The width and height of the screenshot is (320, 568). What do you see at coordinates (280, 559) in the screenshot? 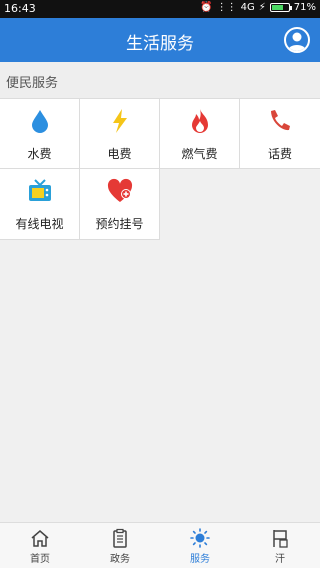
I see `nav-label: 汗` at bounding box center [280, 559].